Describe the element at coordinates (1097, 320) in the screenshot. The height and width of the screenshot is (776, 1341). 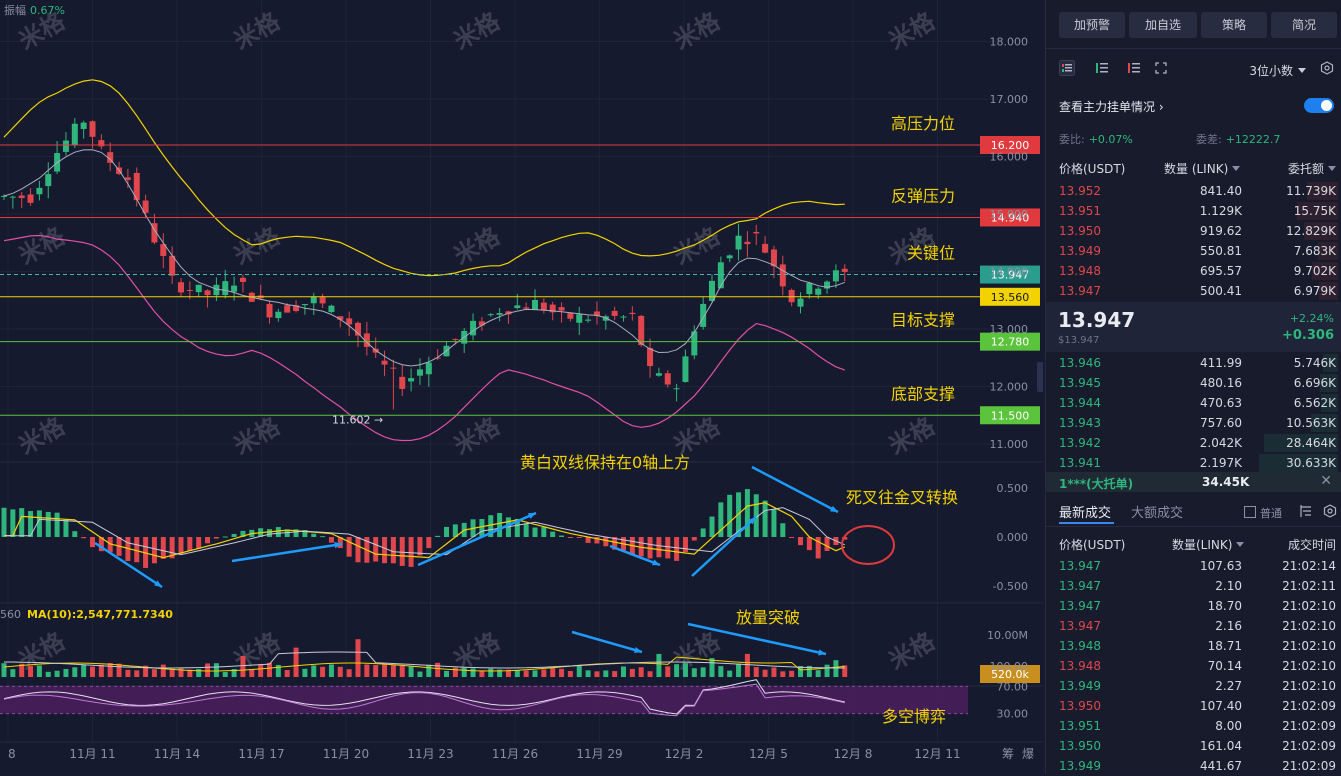
I see `last-price: 13.947` at that location.